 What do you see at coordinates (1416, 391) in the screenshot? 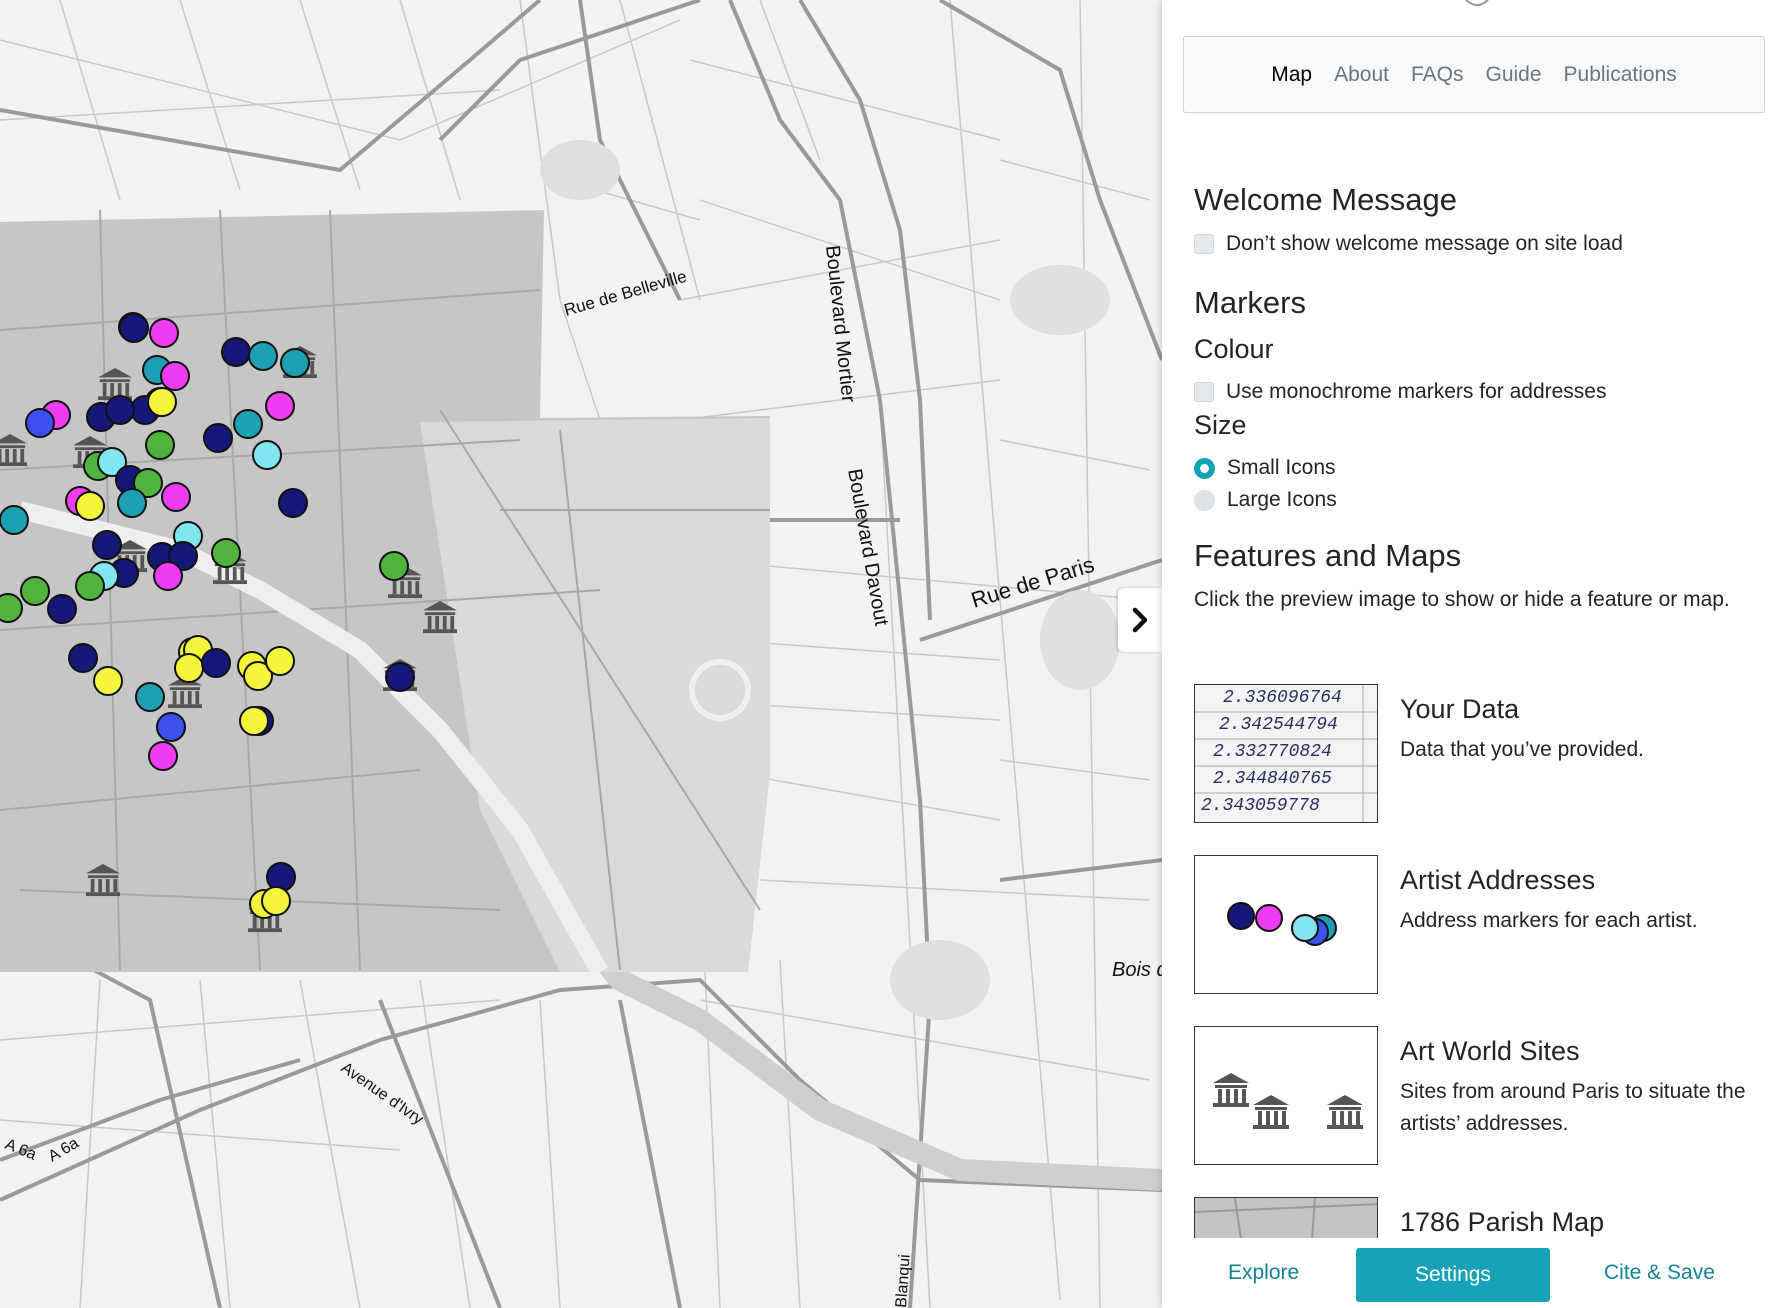
I see `monochrome-checkbox-label: Use monochrome markers for addresses` at bounding box center [1416, 391].